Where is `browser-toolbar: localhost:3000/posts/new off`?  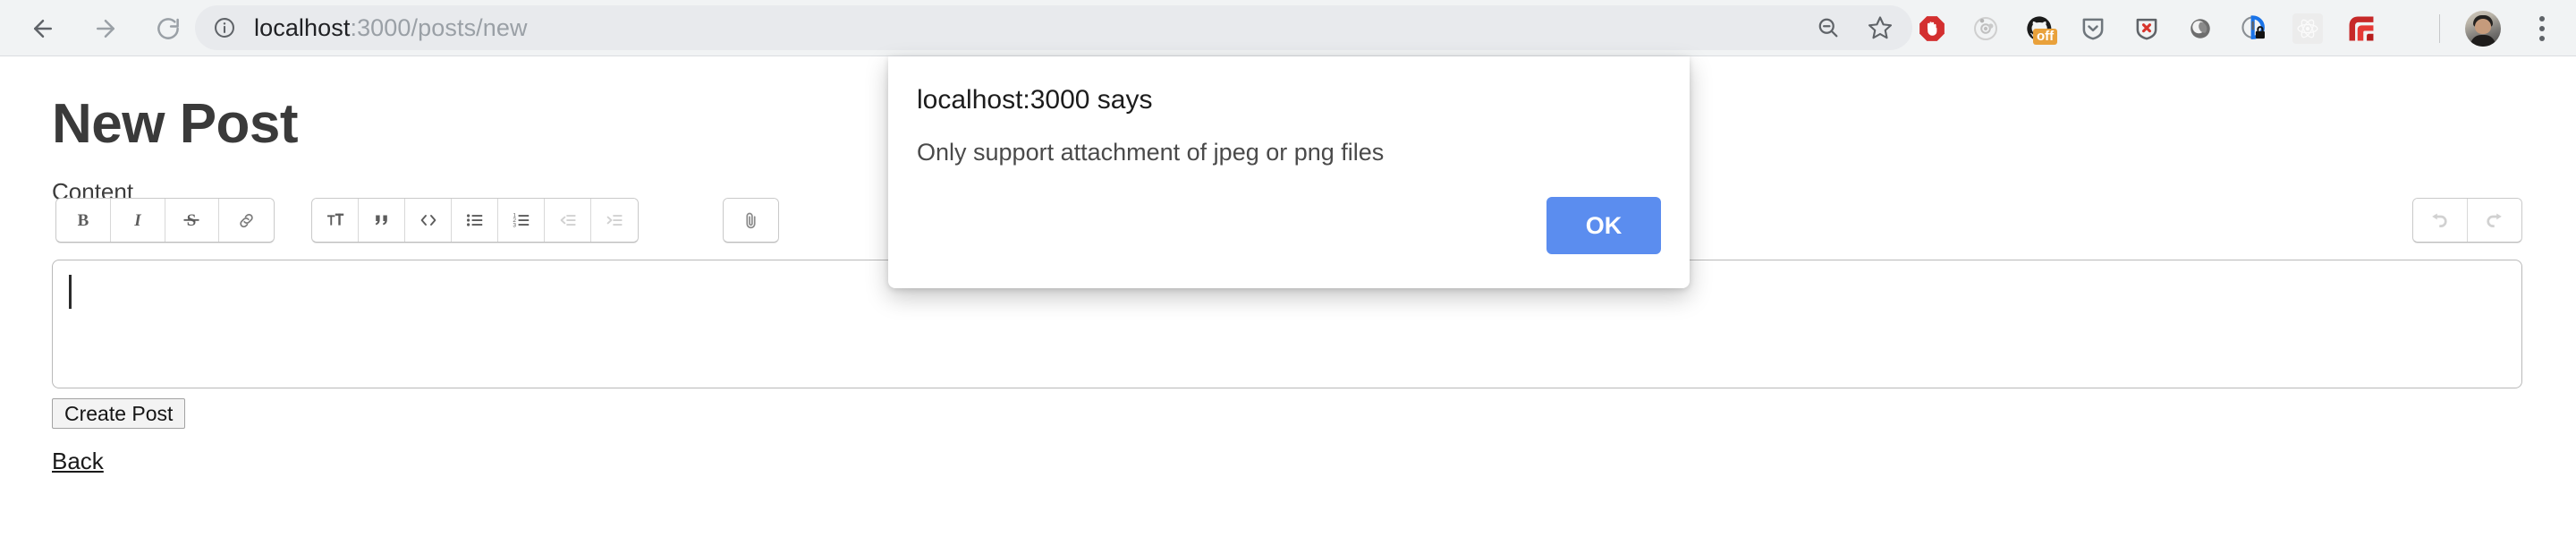 browser-toolbar: localhost:3000/posts/new off is located at coordinates (1288, 28).